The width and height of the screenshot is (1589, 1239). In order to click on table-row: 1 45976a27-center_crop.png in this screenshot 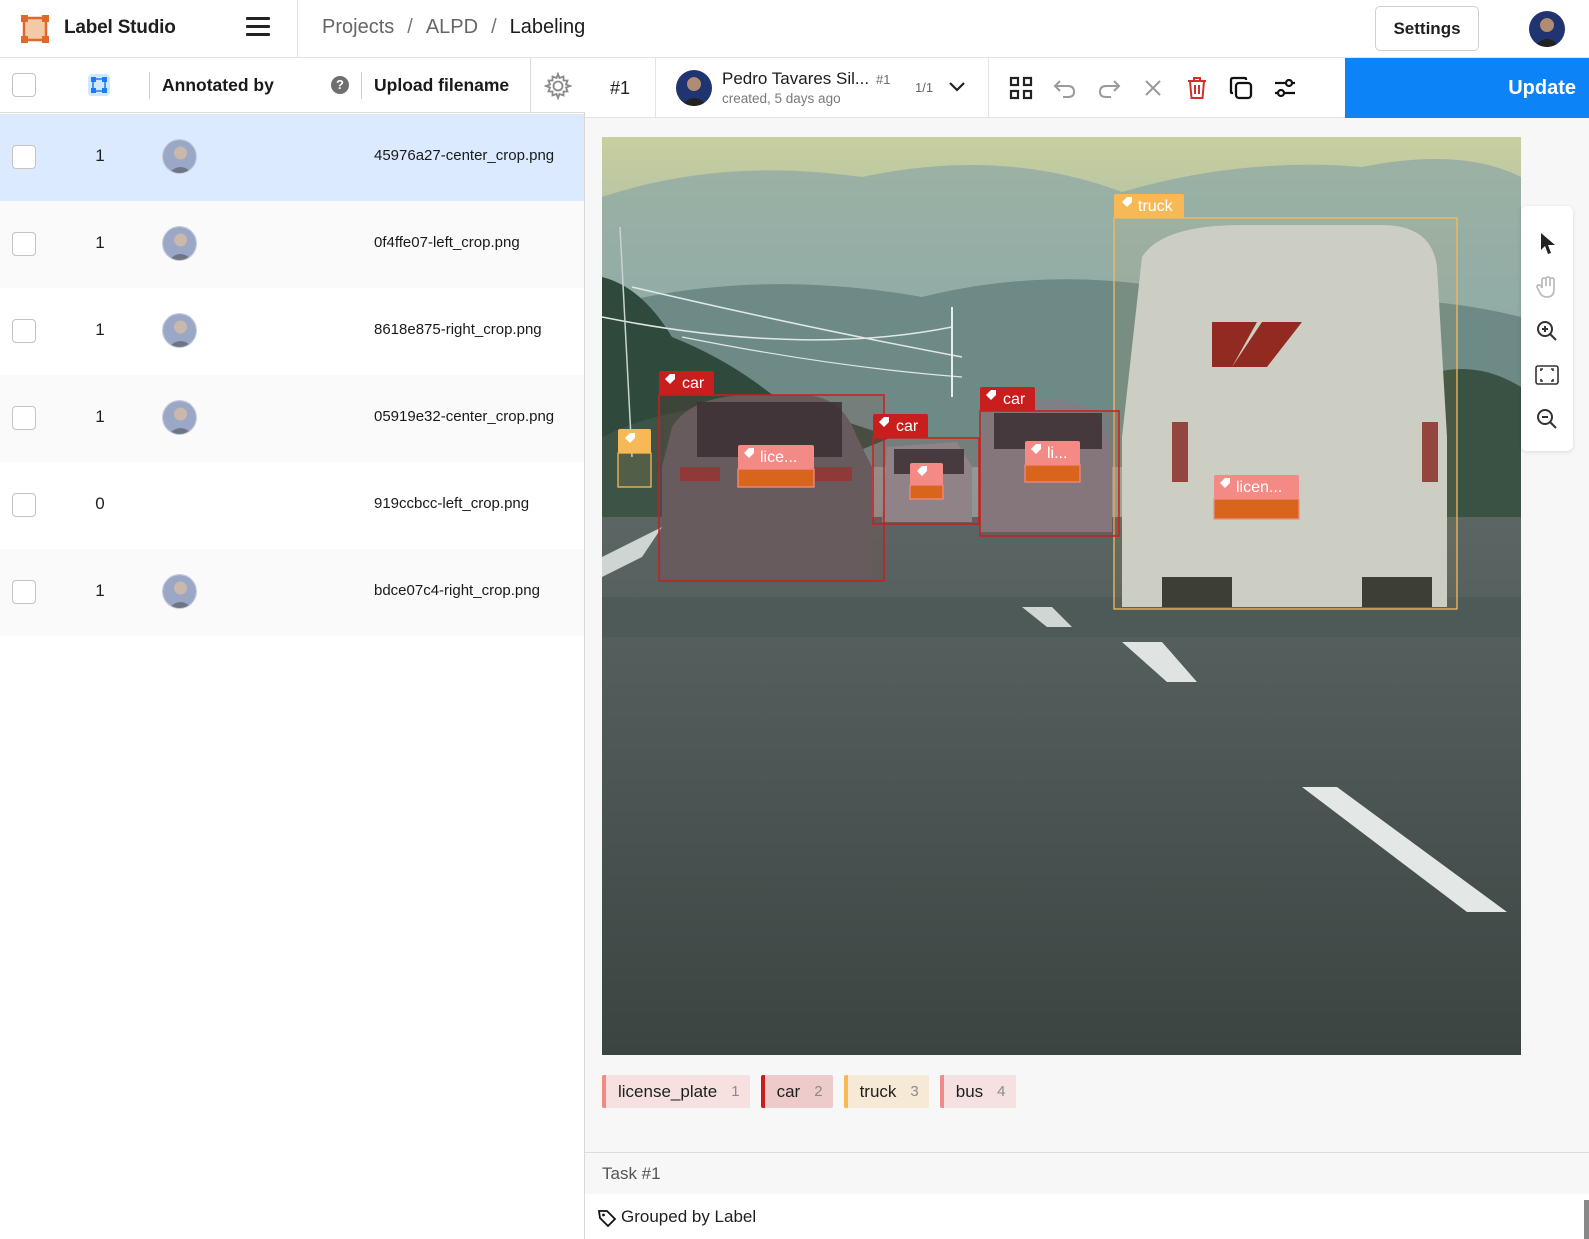, I will do `click(292, 157)`.